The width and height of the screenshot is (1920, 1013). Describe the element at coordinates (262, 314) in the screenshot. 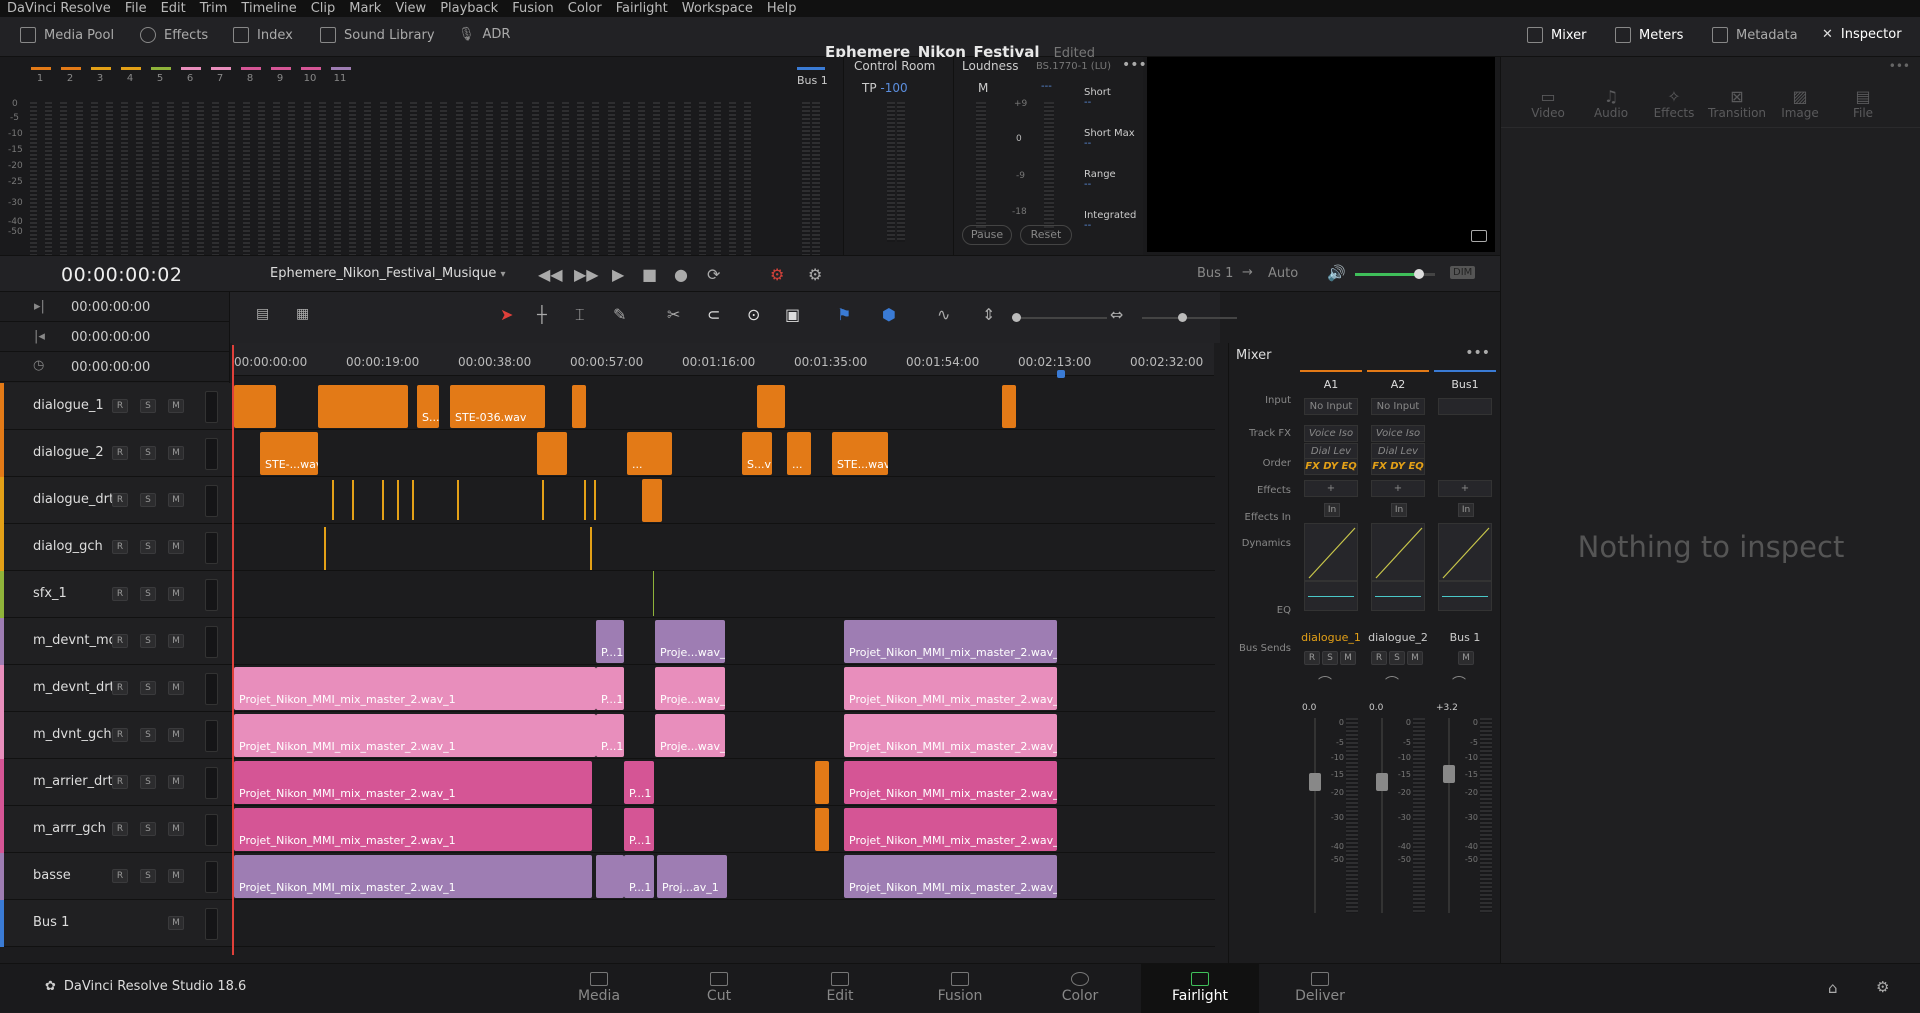

I see `timeline-view-icon: ▤` at that location.